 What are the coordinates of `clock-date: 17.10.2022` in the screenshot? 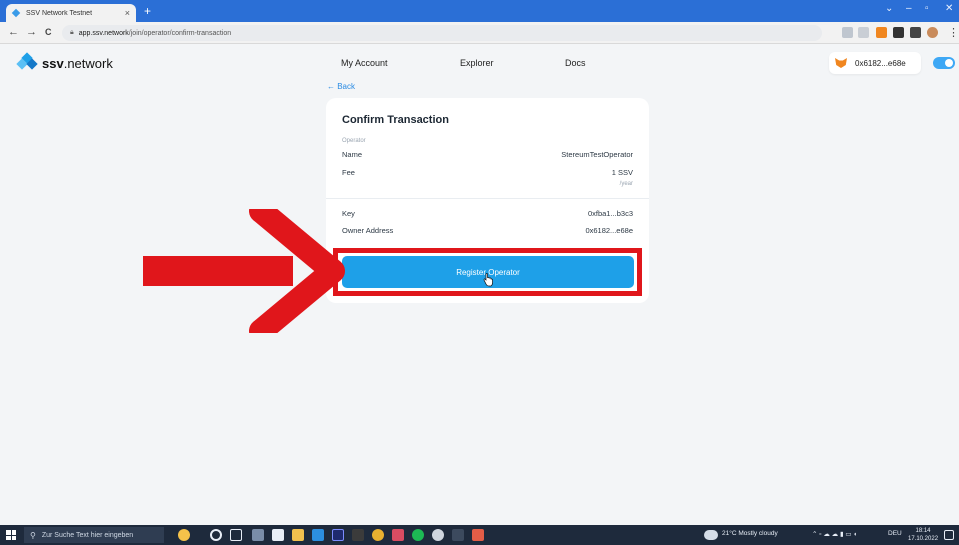 It's located at (923, 539).